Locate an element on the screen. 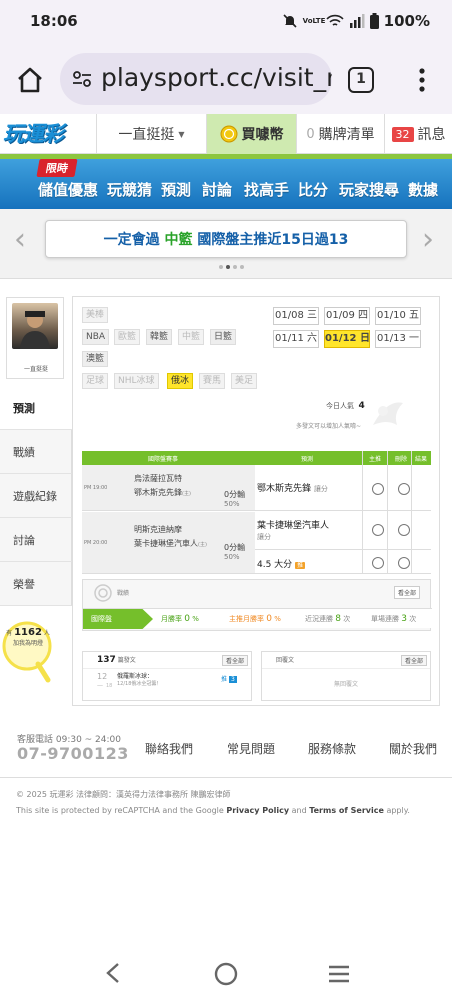 The height and width of the screenshot is (1000, 452). wifi-icon is located at coordinates (335, 20).